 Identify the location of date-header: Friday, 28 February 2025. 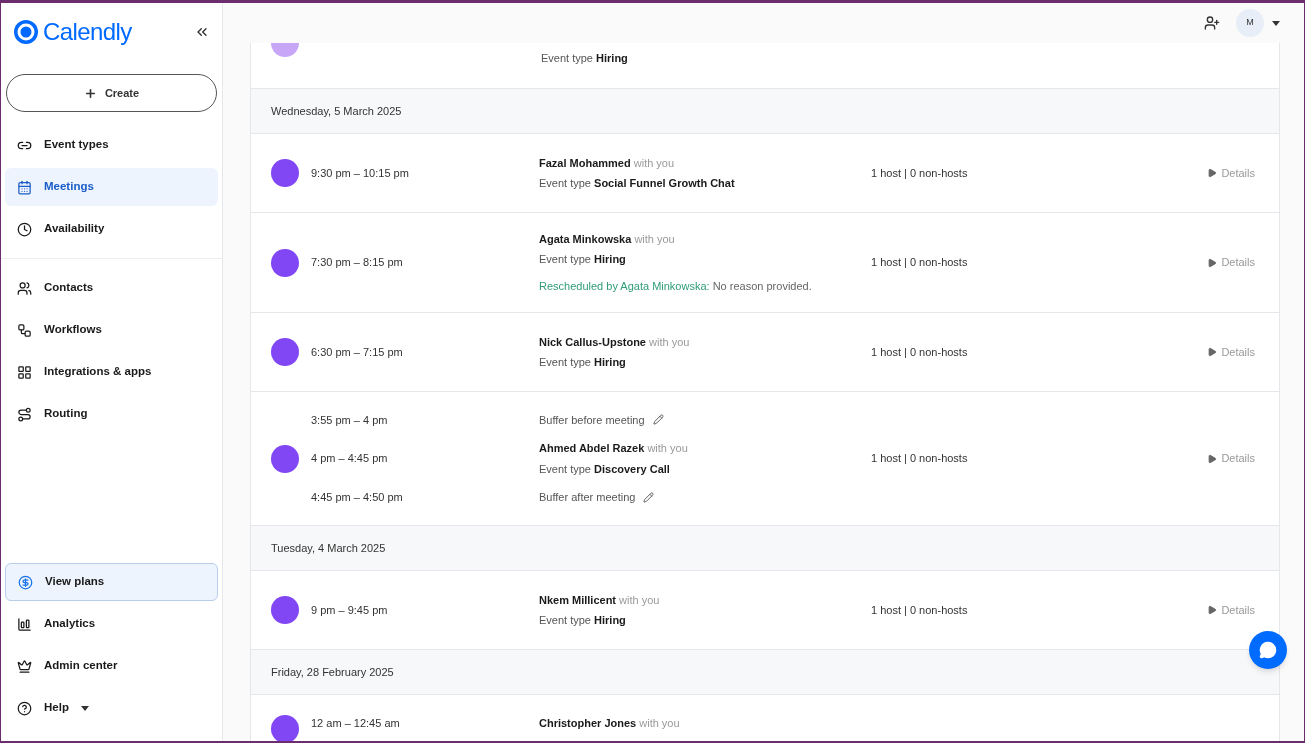
(765, 672).